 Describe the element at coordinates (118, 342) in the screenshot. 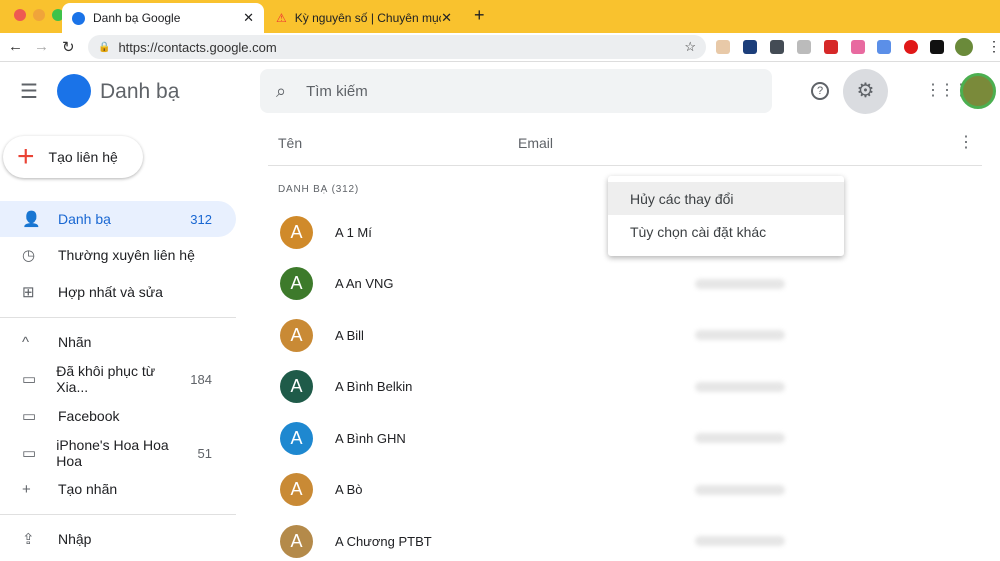

I see `labels-toggle: ^ Nhãn` at that location.